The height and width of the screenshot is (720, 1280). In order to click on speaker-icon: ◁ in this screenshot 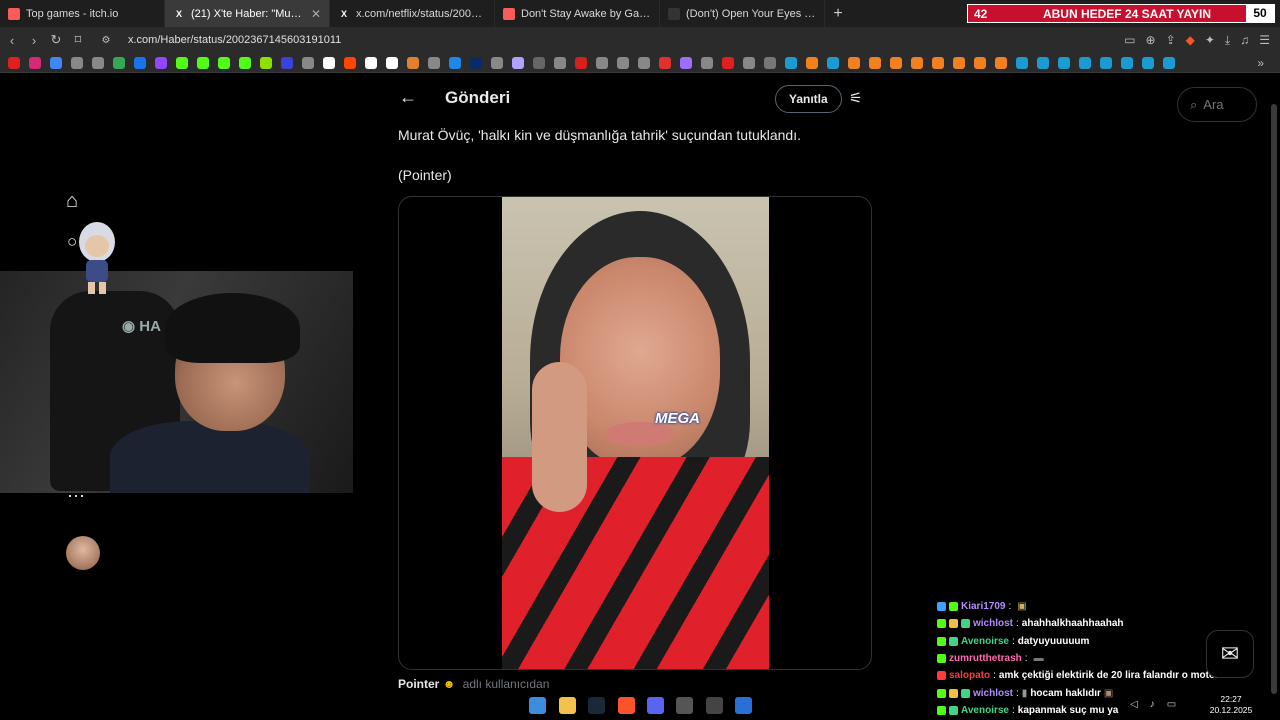, I will do `click(1134, 704)`.